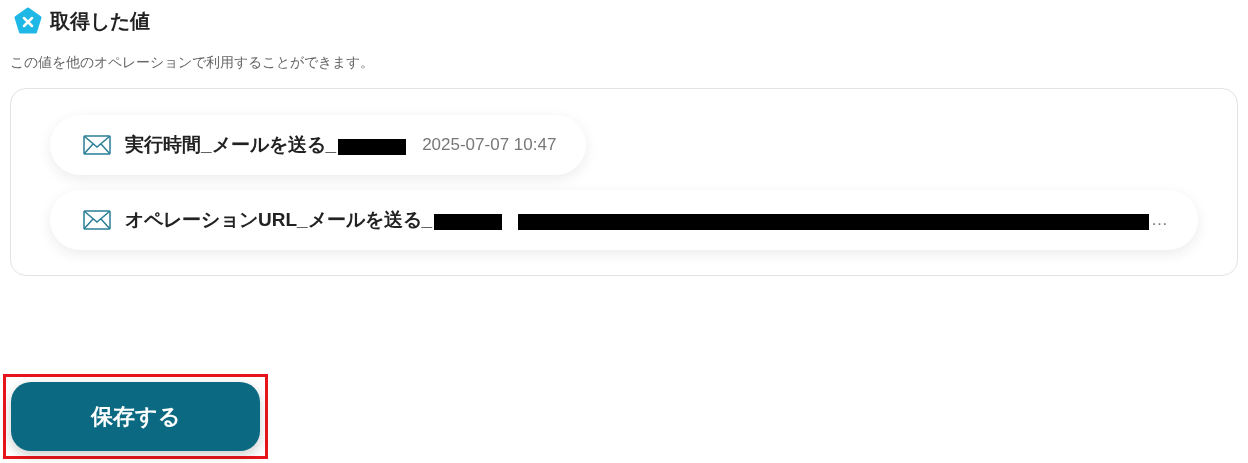 This screenshot has height=463, width=1248. I want to click on value-label: 実行時間_メールを送る_, so click(231, 144).